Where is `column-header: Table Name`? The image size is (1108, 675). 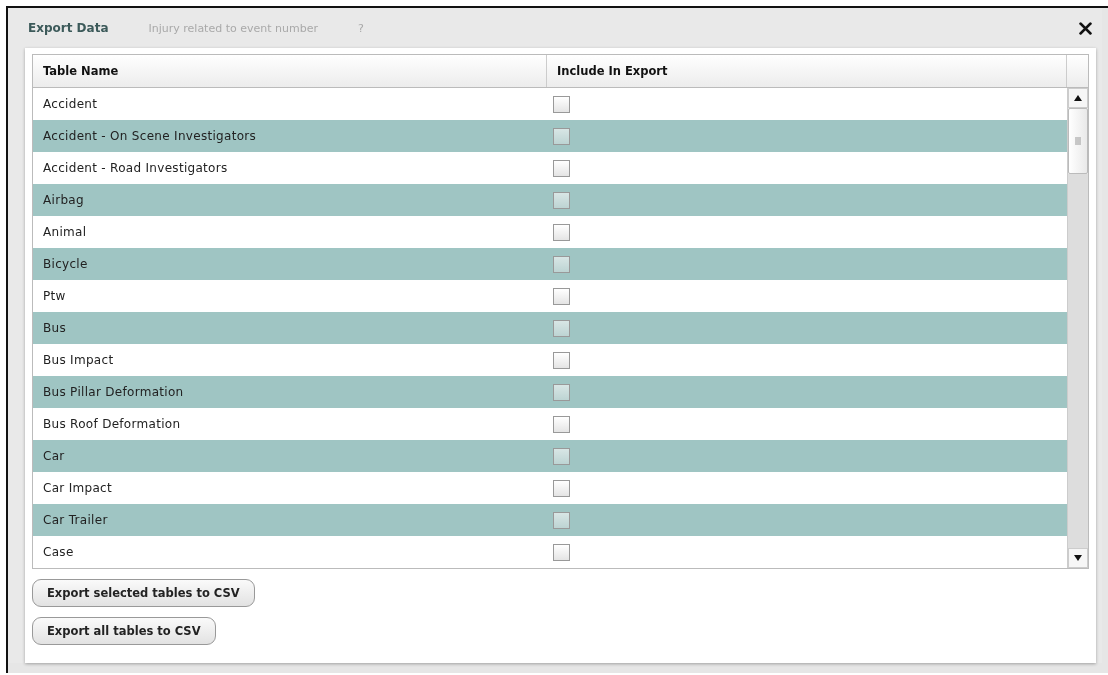
column-header: Table Name is located at coordinates (290, 71).